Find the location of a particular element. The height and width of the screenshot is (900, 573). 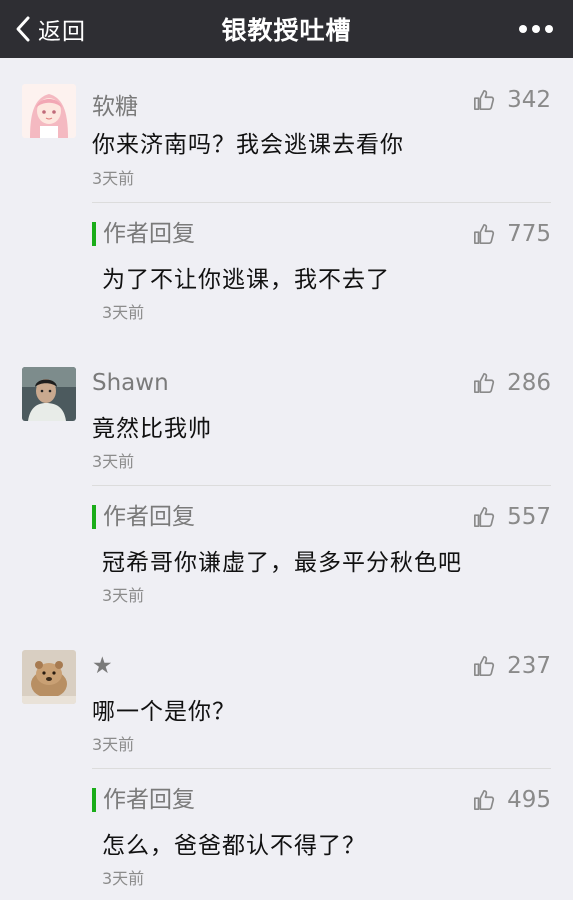

reply-text: 冠希哥你谦虚了，最多平分秋色吧 is located at coordinates (282, 563).